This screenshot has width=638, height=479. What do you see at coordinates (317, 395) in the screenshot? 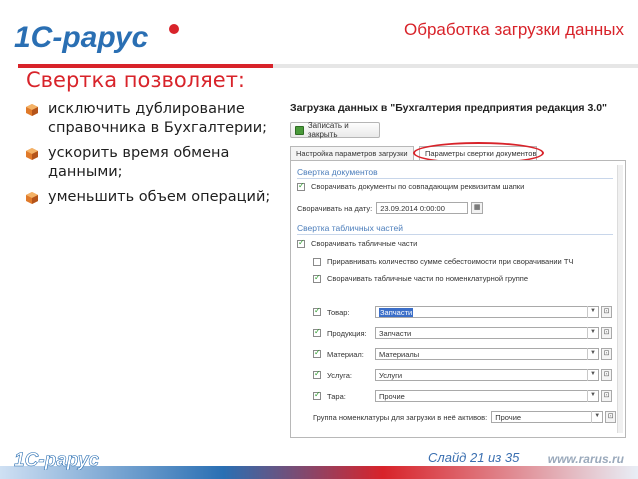
I see `container-checkbox` at bounding box center [317, 395].